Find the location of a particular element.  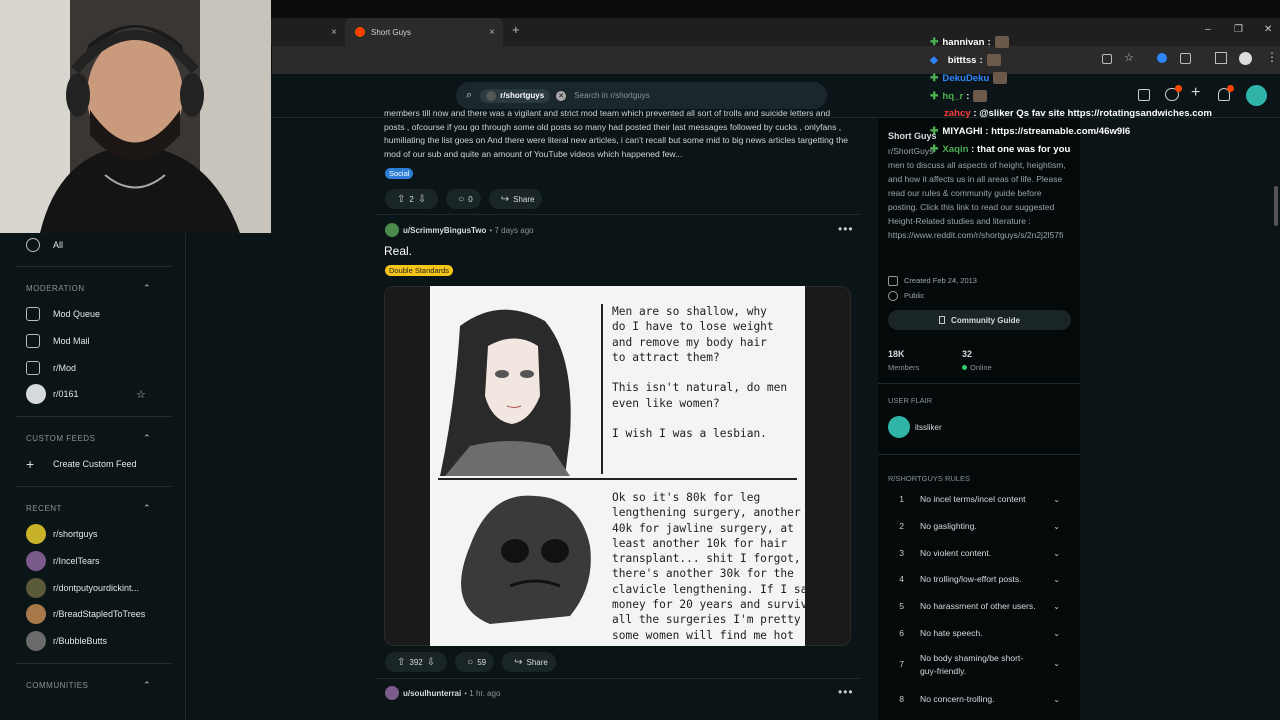

search-input: Search in r/shortguys is located at coordinates (612, 95).